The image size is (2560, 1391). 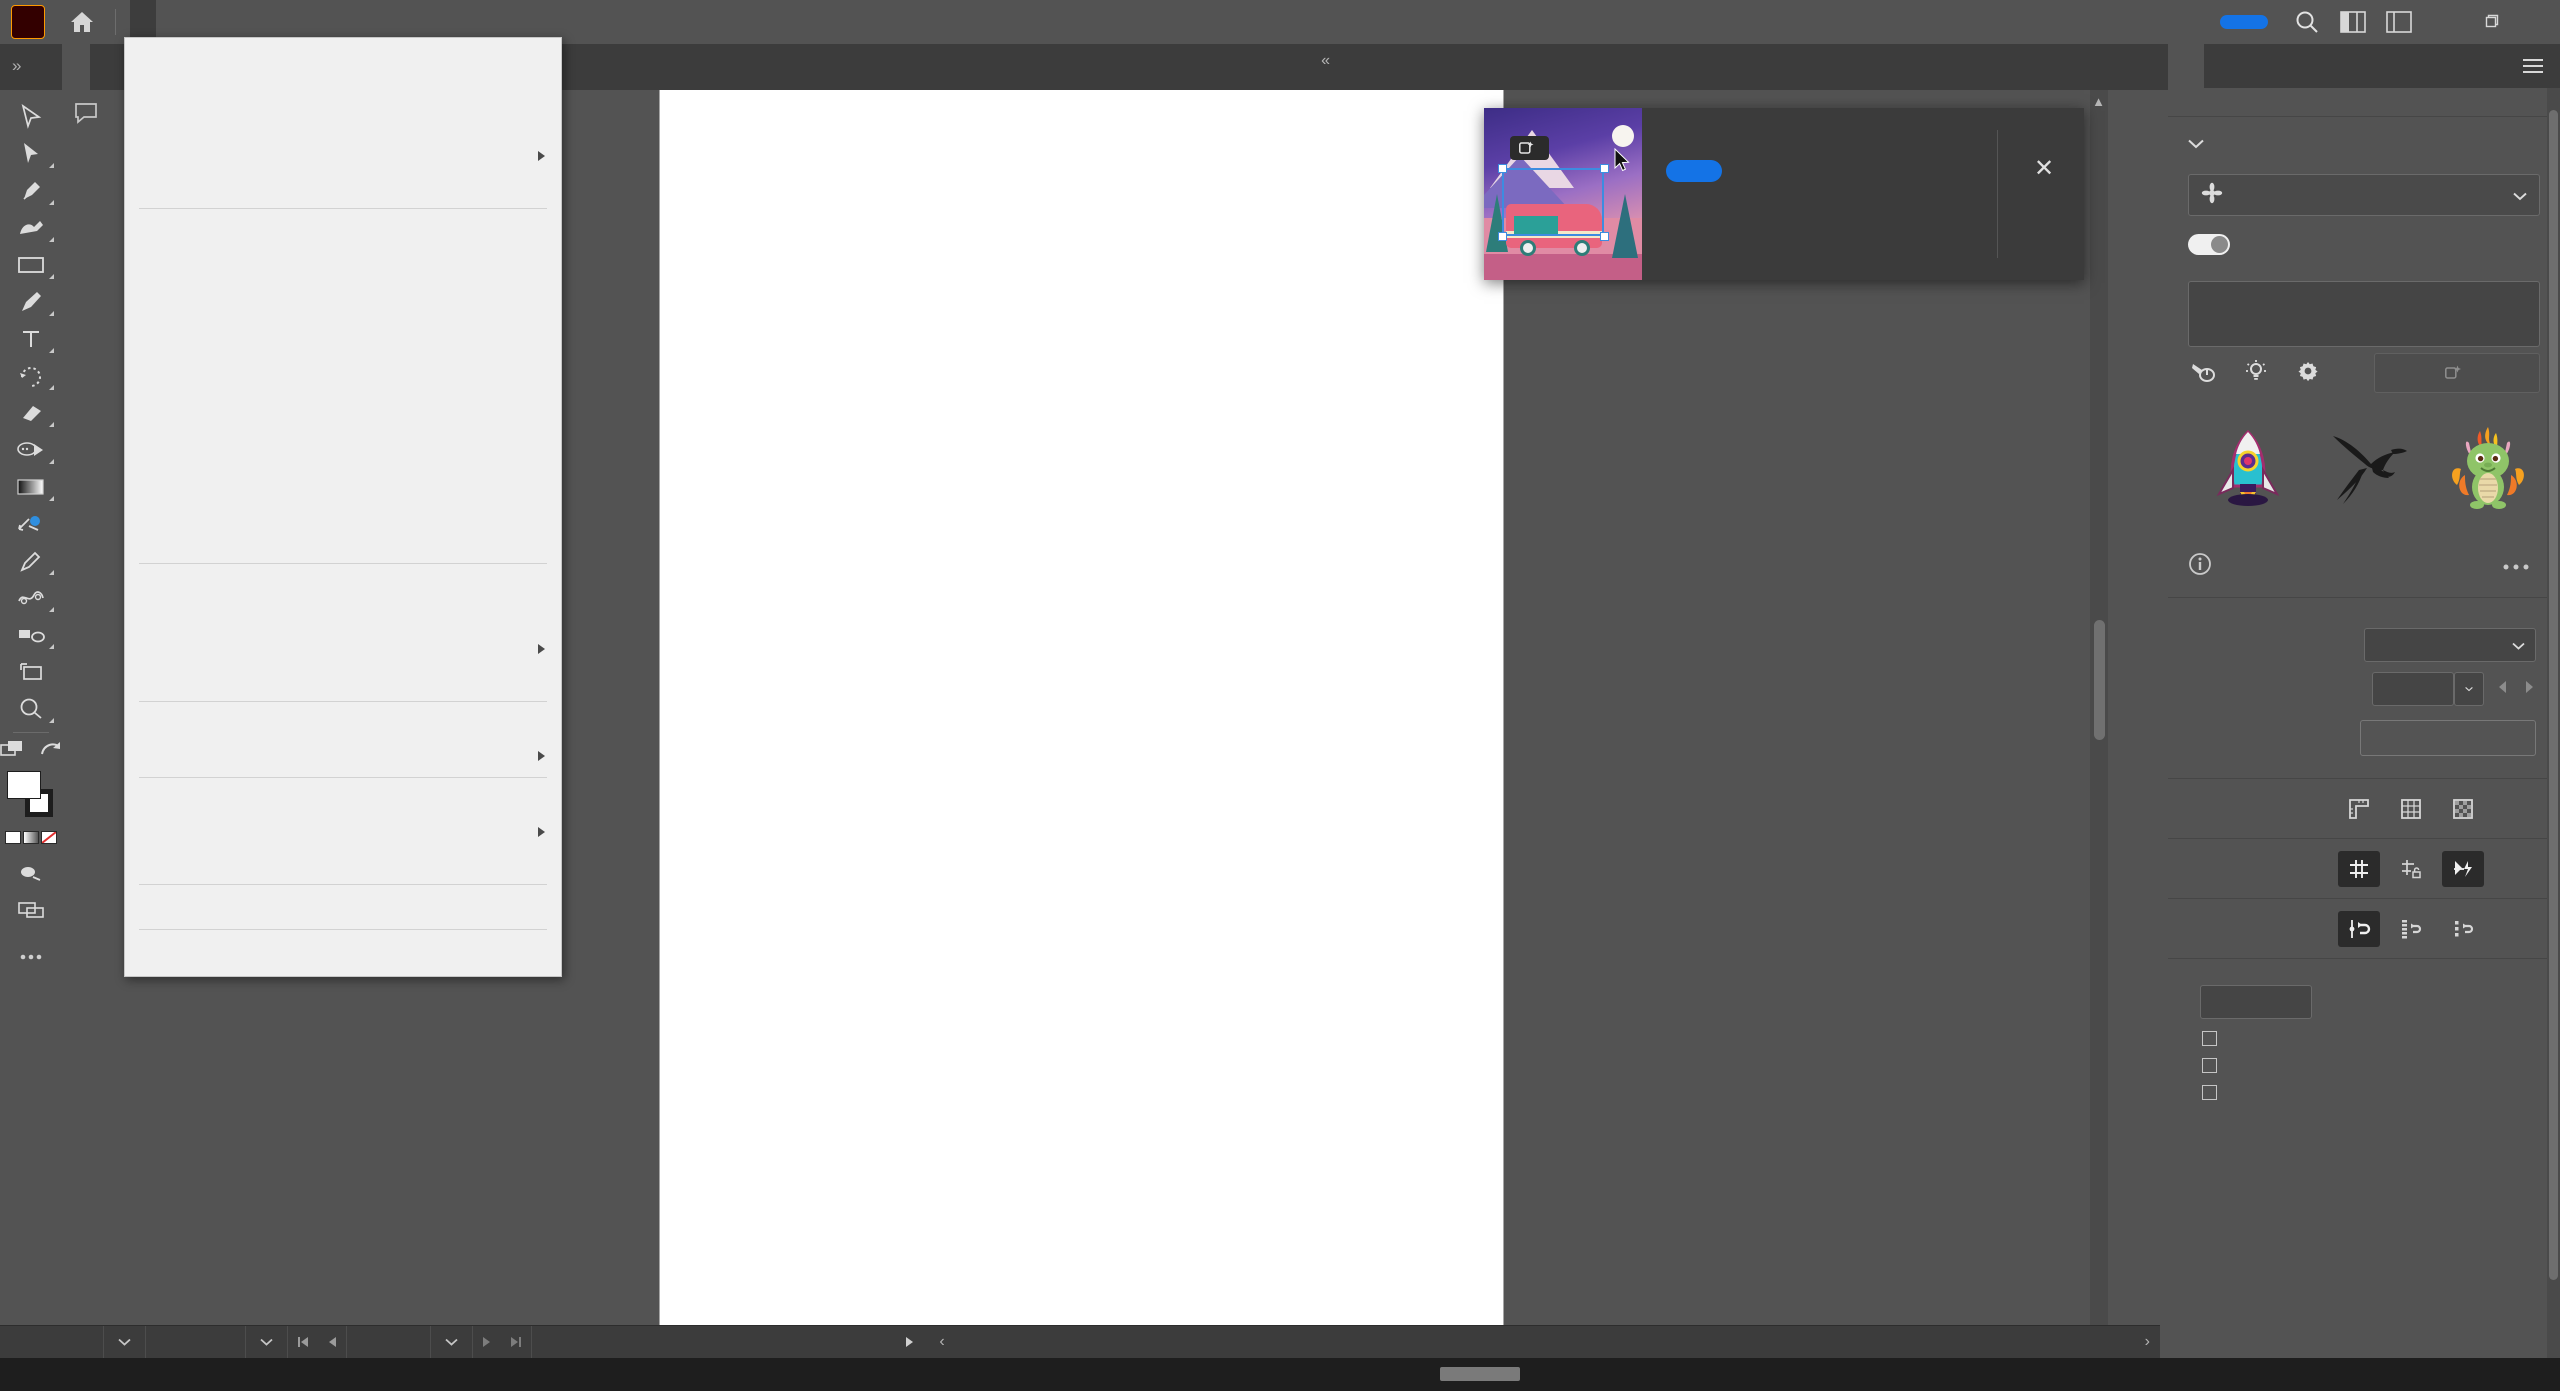 I want to click on workspace-switcher-icon, so click(x=2353, y=22).